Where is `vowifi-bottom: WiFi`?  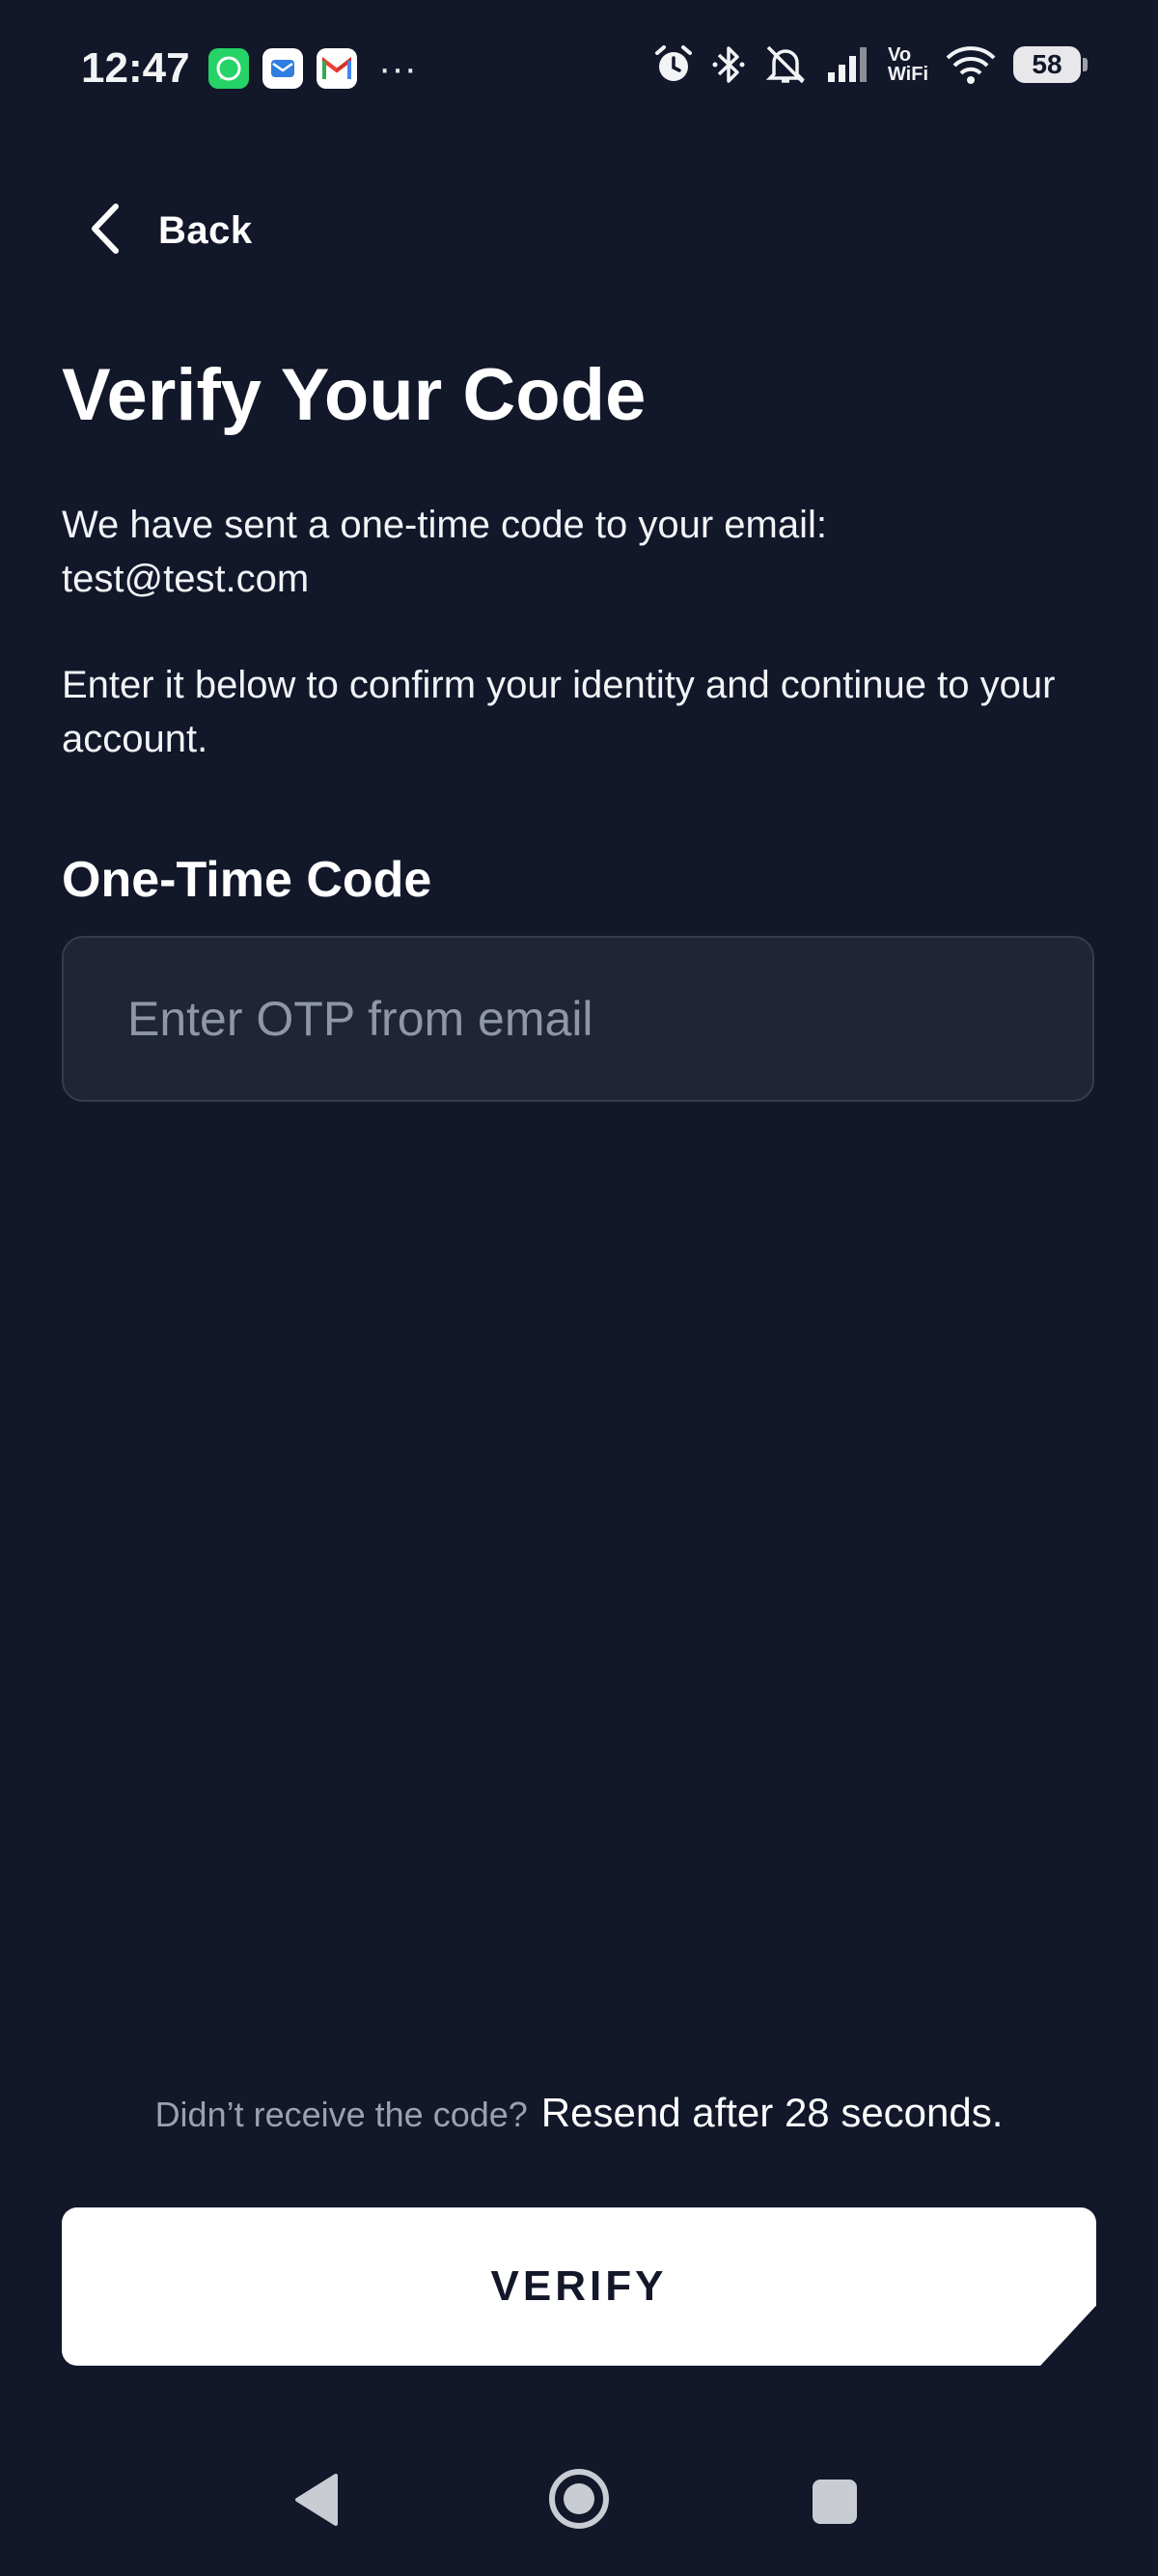
vowifi-bottom: WiFi is located at coordinates (907, 75).